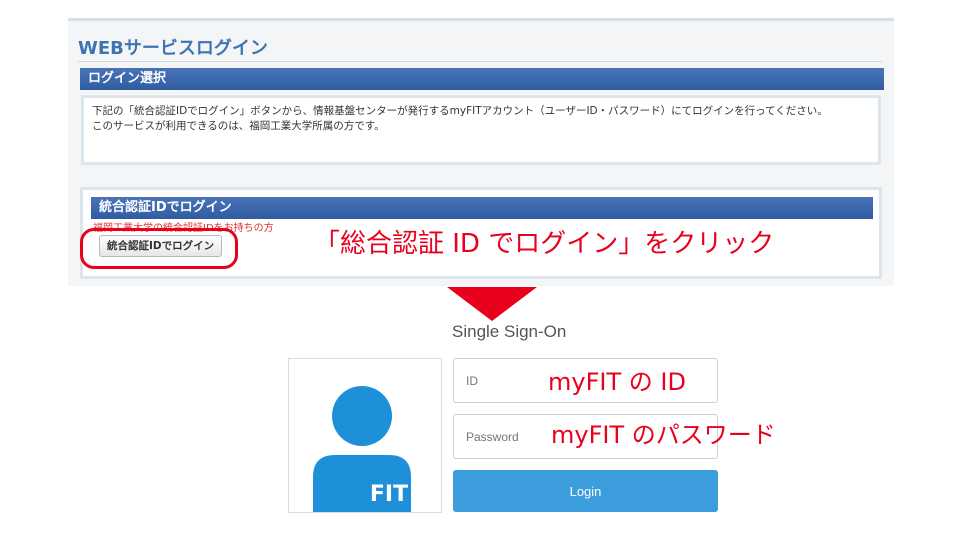  Describe the element at coordinates (389, 494) in the screenshot. I see `fit-logo-text: FIT` at that location.